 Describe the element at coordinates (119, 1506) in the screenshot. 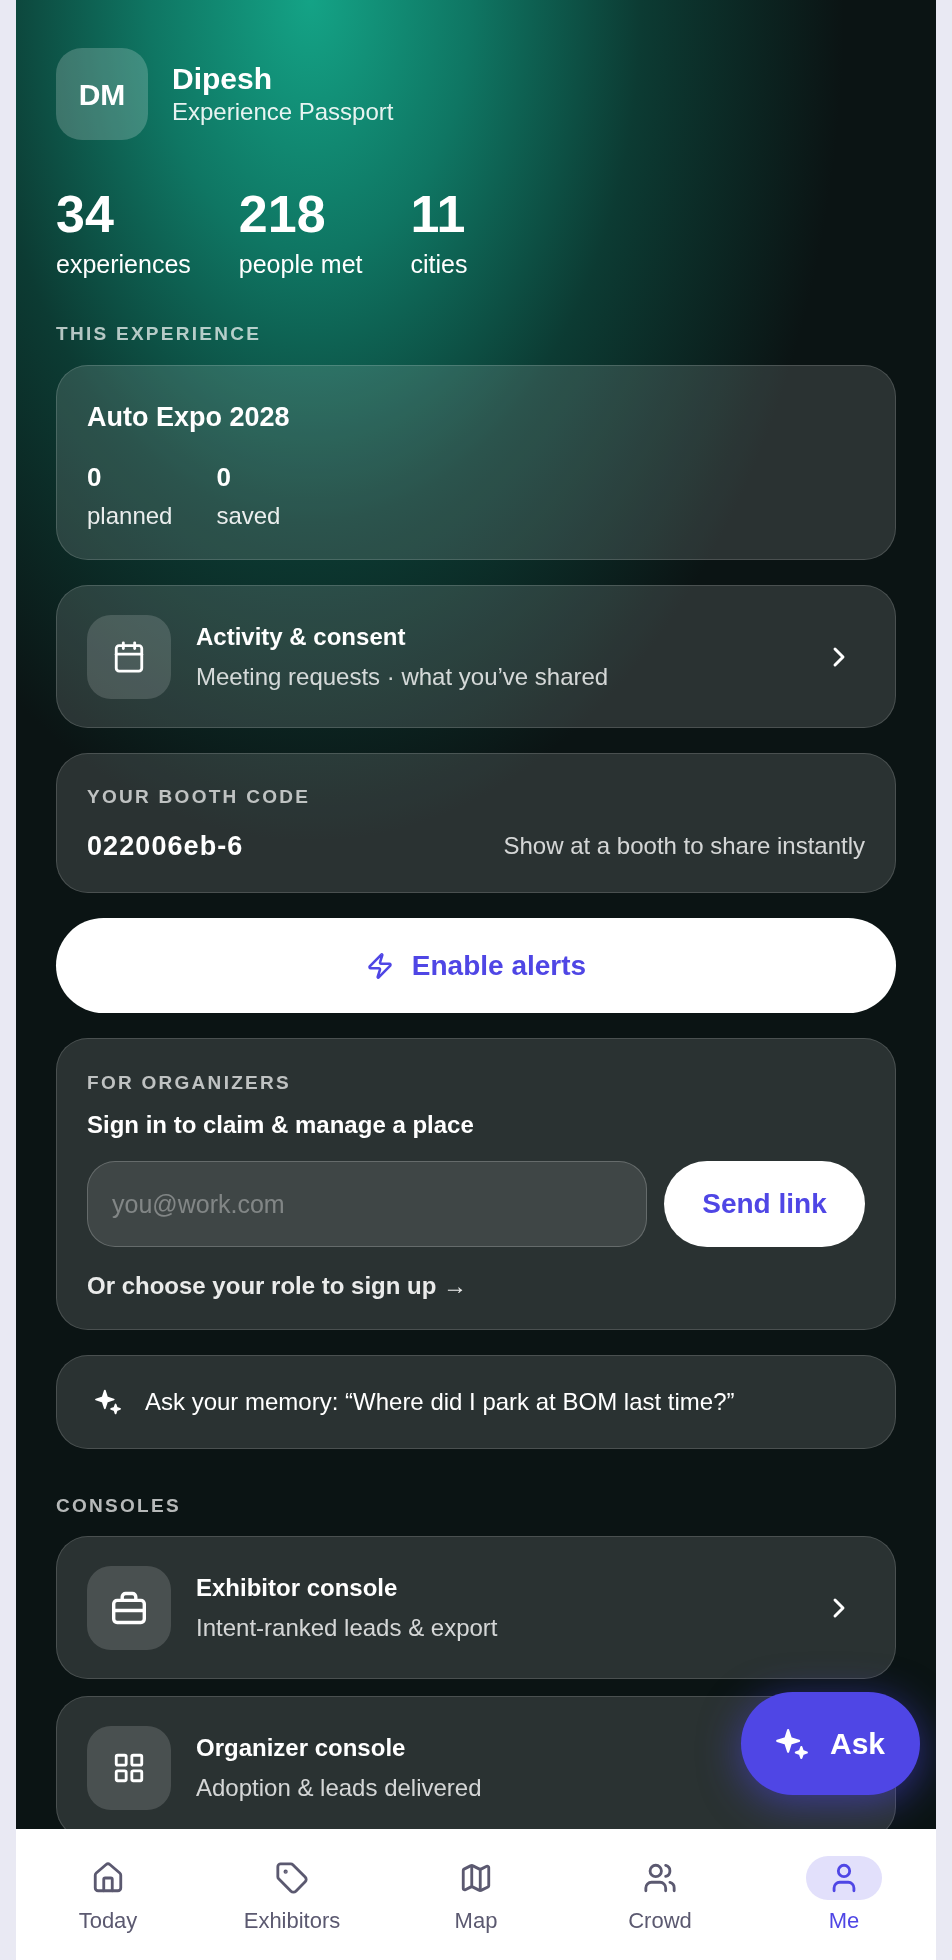

I see `section-heading: CONSOLES` at that location.